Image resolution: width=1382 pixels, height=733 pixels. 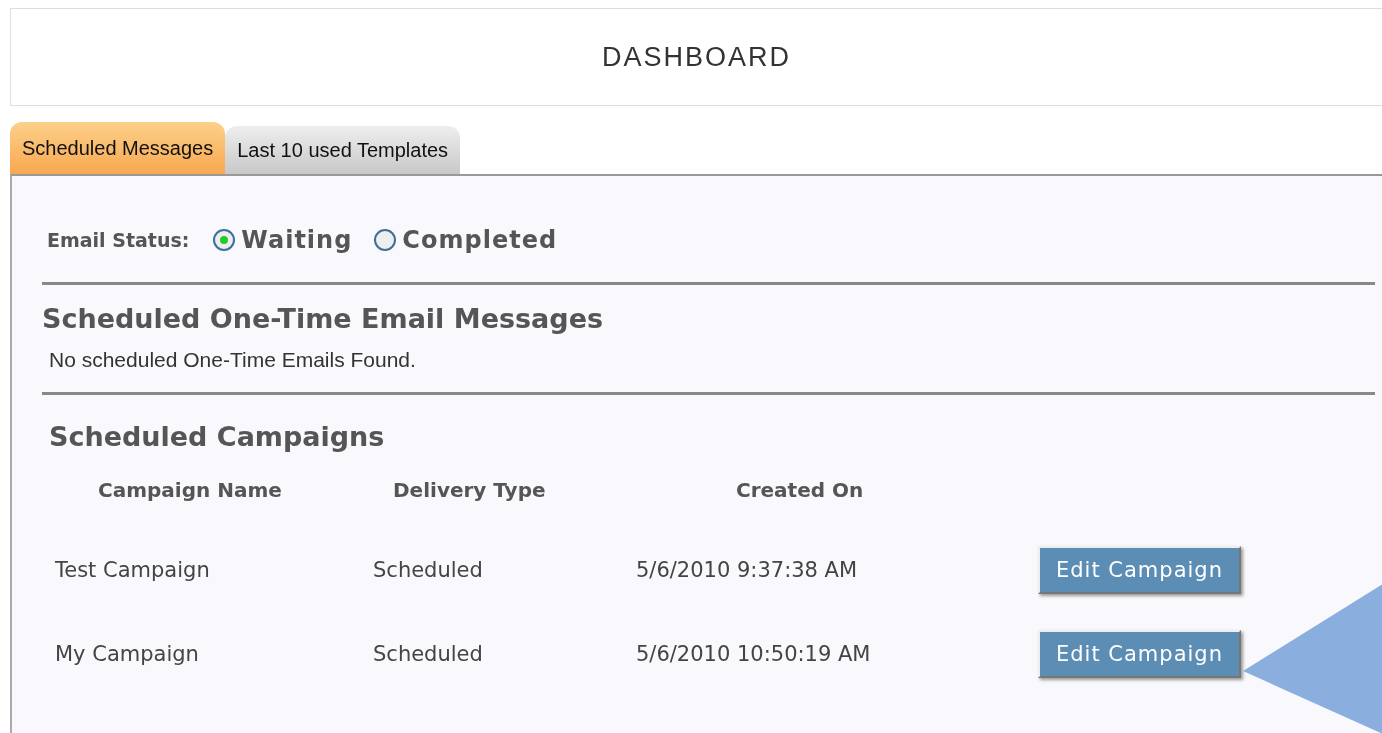 I want to click on section-heading: Scheduled Campaigns, so click(x=217, y=436).